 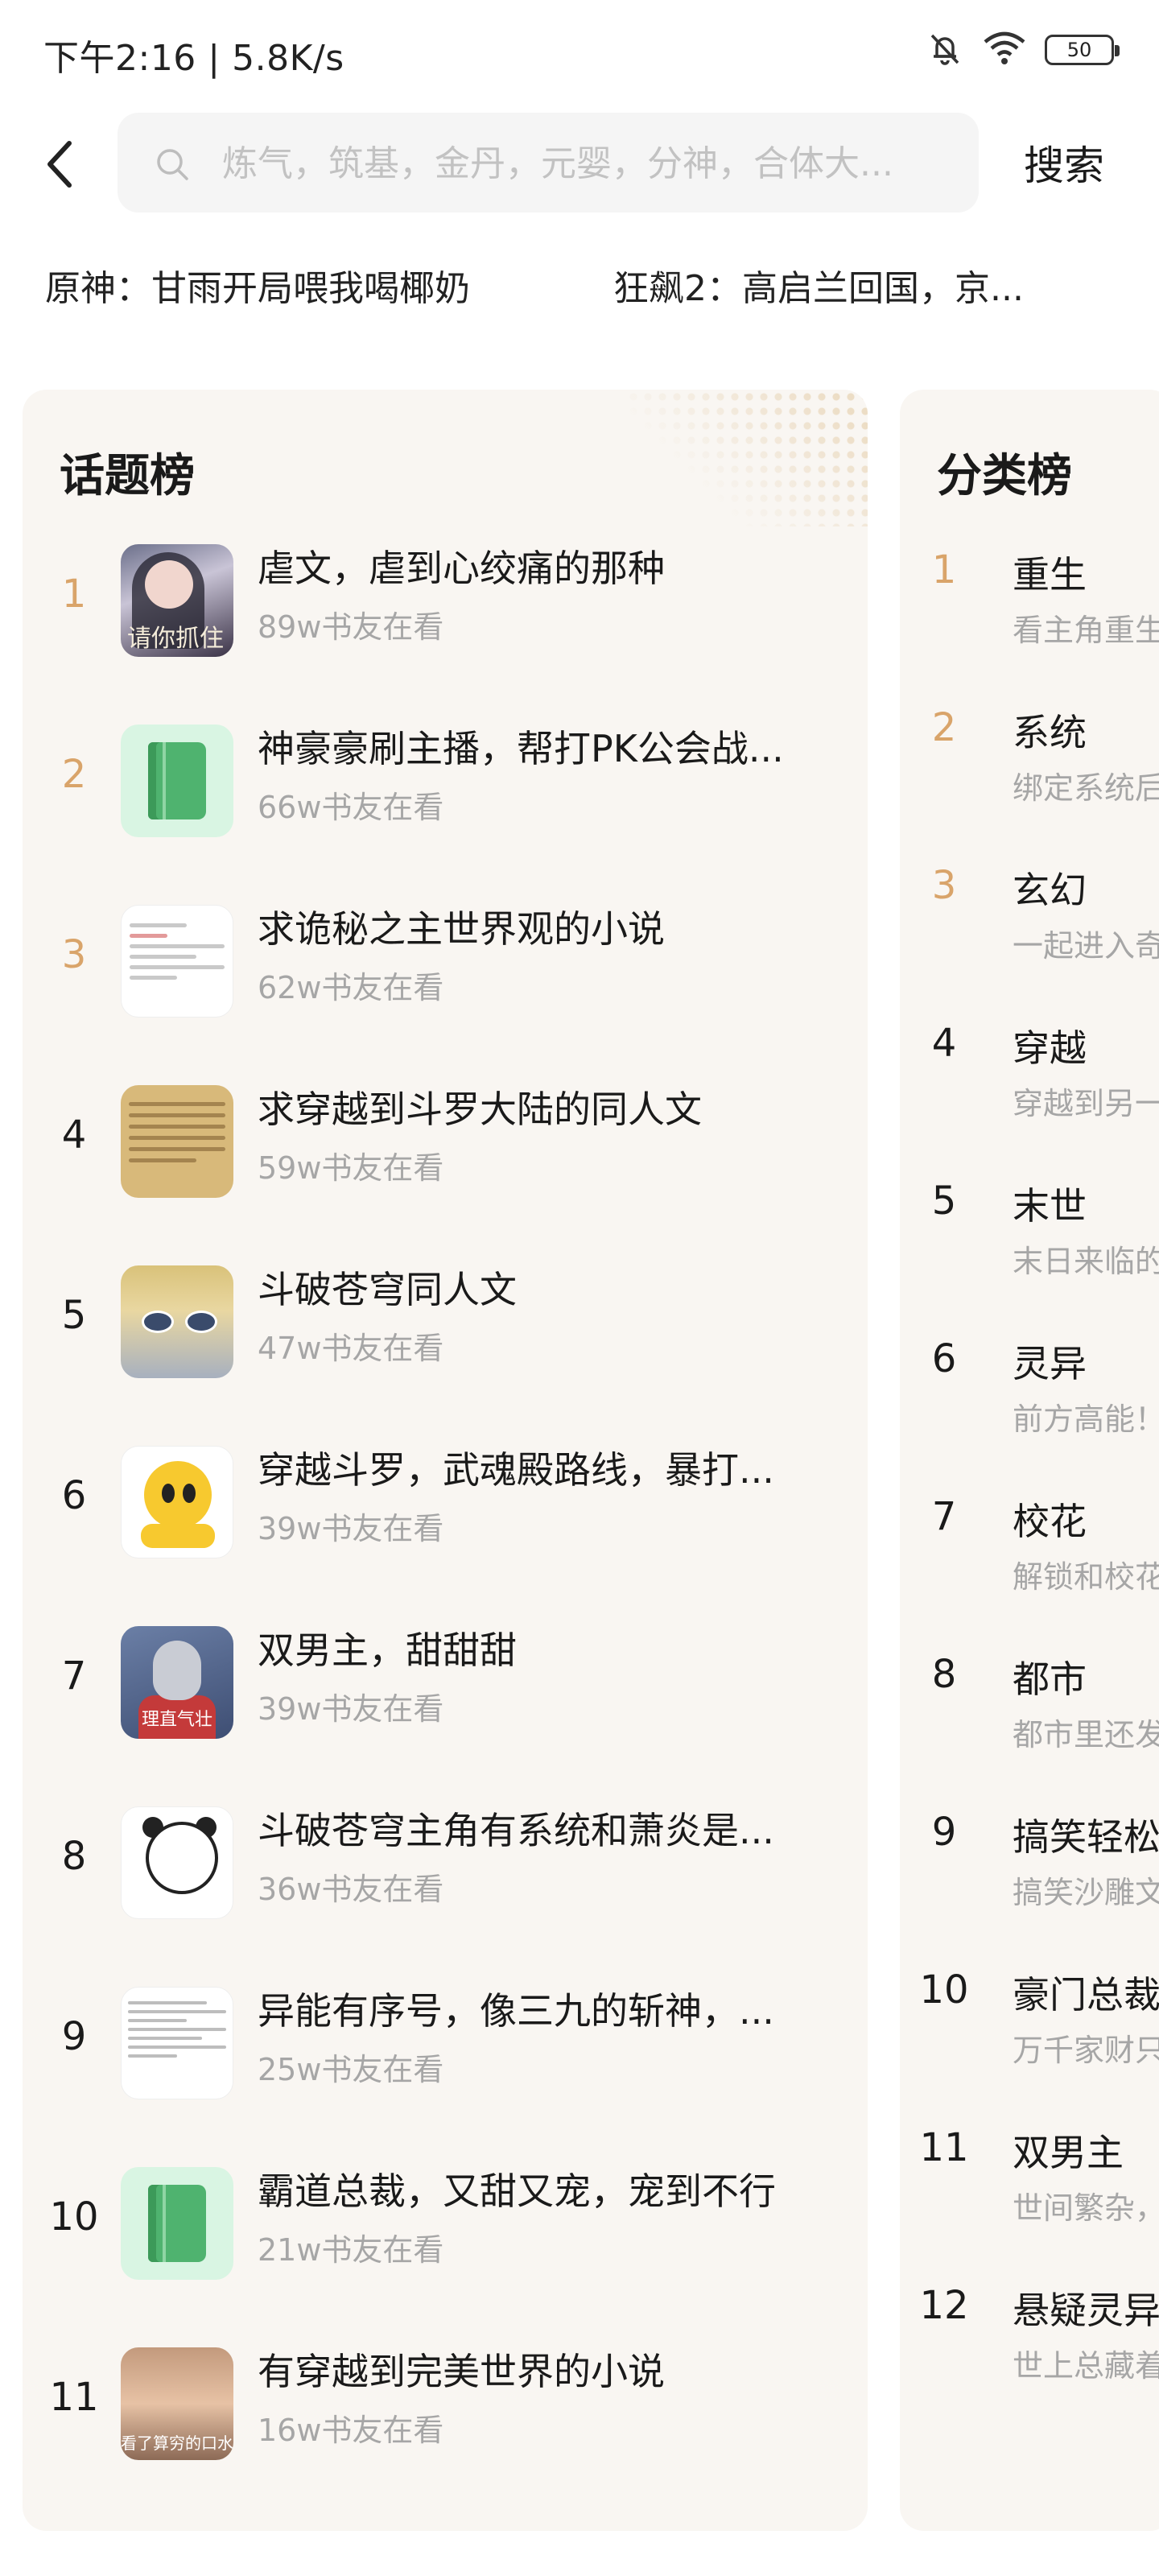 What do you see at coordinates (1029, 1232) in the screenshot?
I see `category-item: 5 末世 末日来临的` at bounding box center [1029, 1232].